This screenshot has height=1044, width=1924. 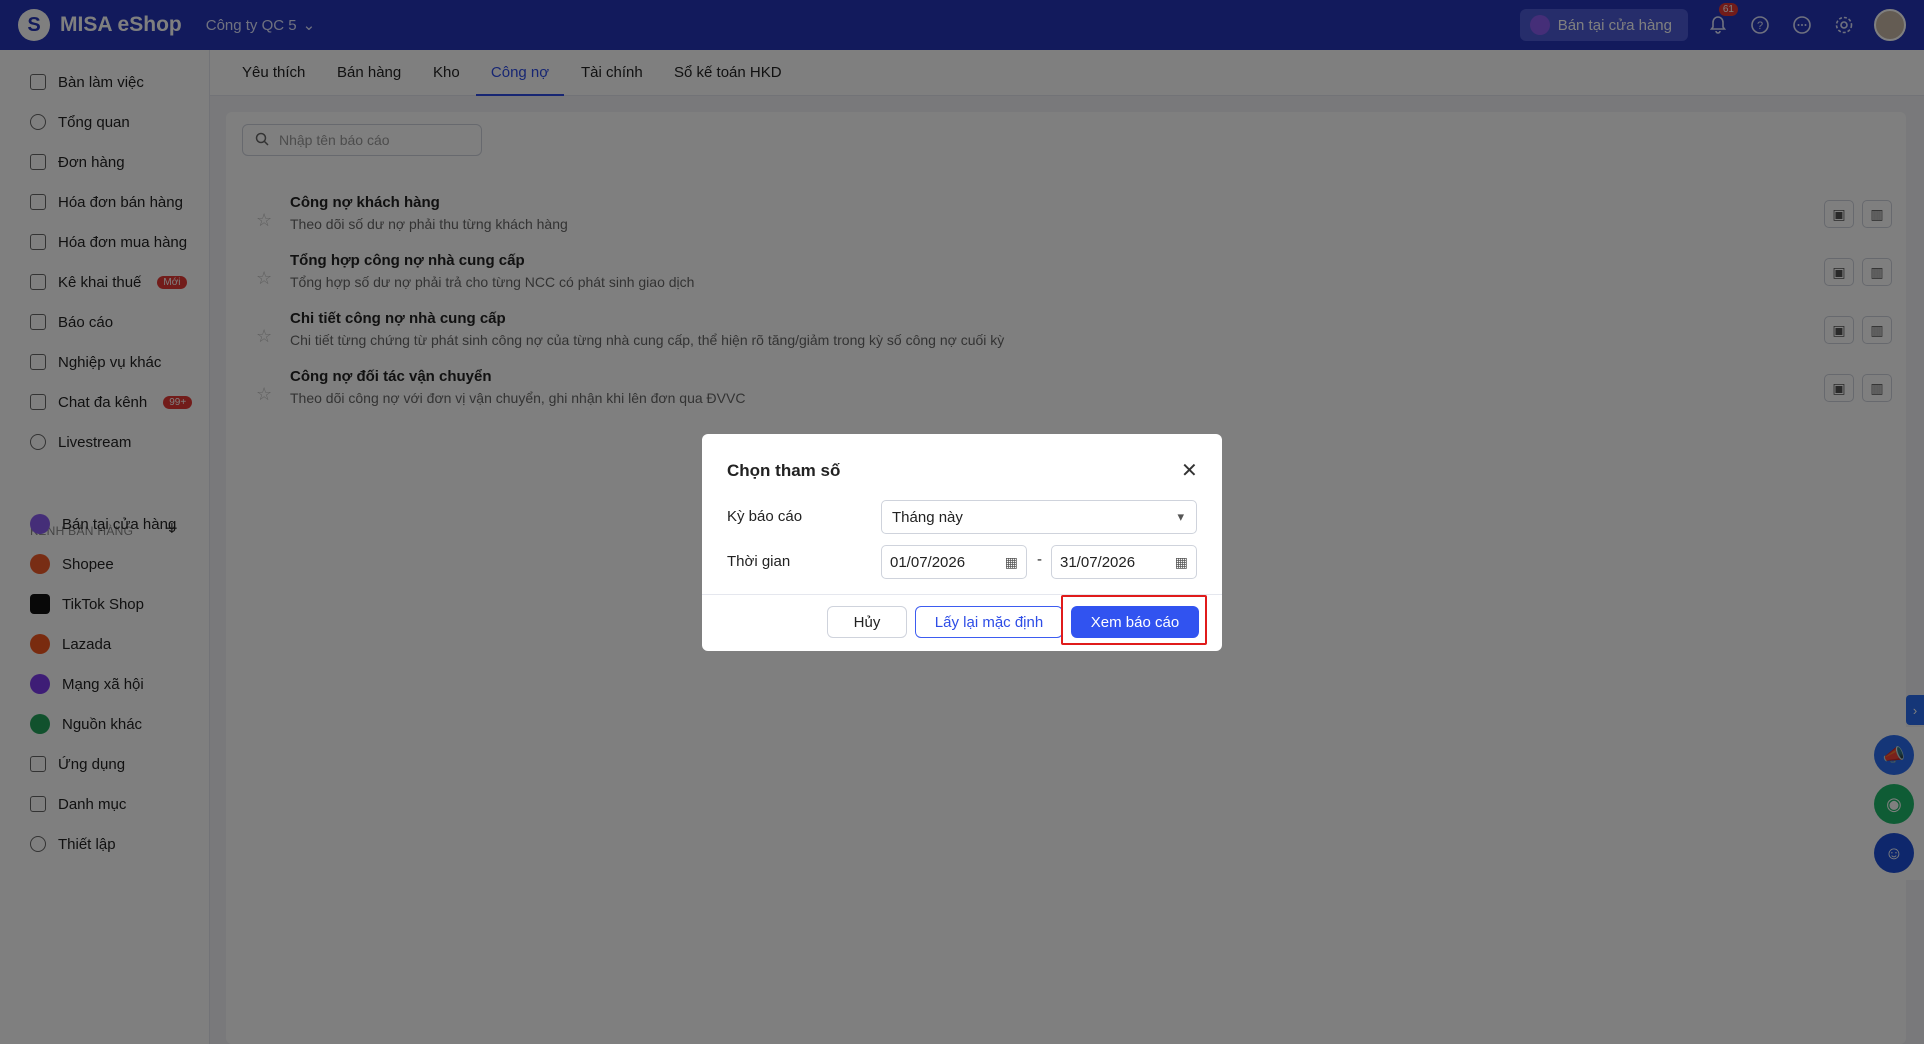 What do you see at coordinates (867, 622) in the screenshot?
I see `cancel-button: Hủy` at bounding box center [867, 622].